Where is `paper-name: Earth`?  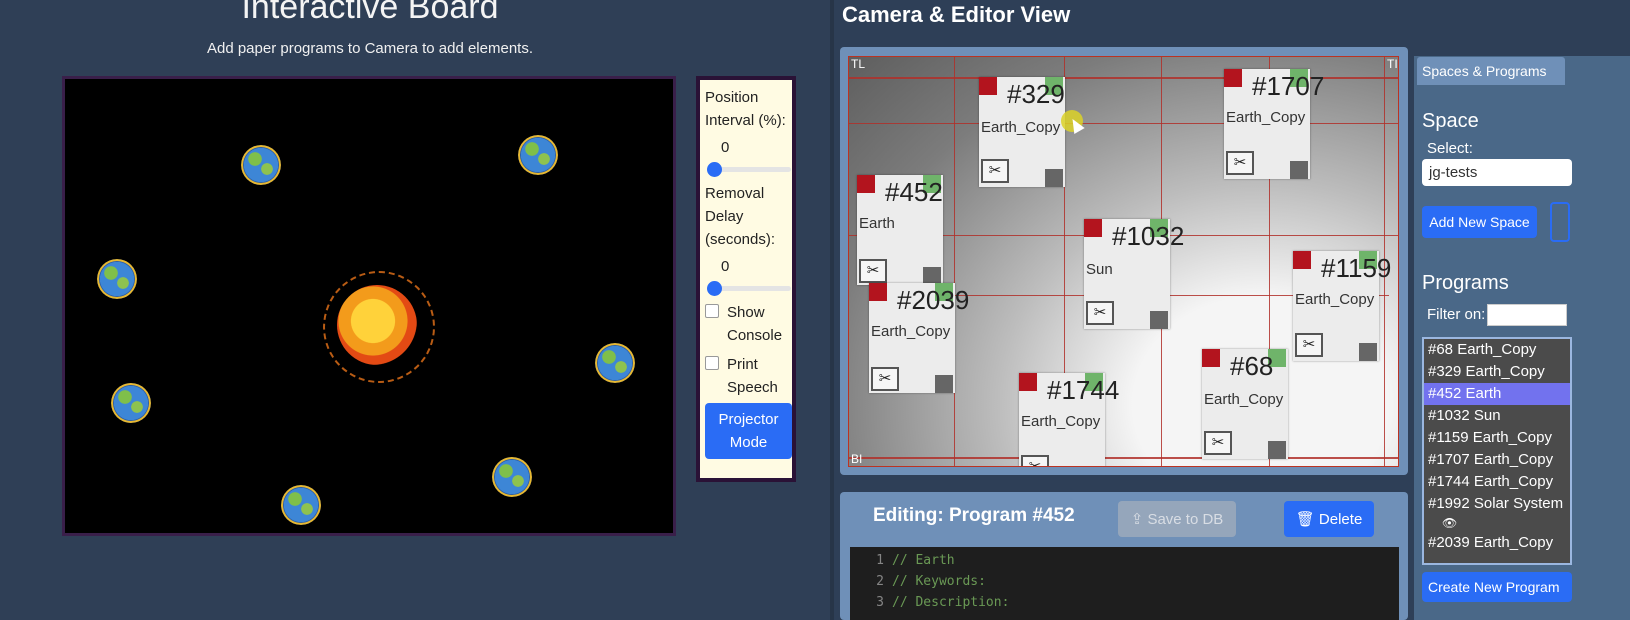 paper-name: Earth is located at coordinates (877, 223).